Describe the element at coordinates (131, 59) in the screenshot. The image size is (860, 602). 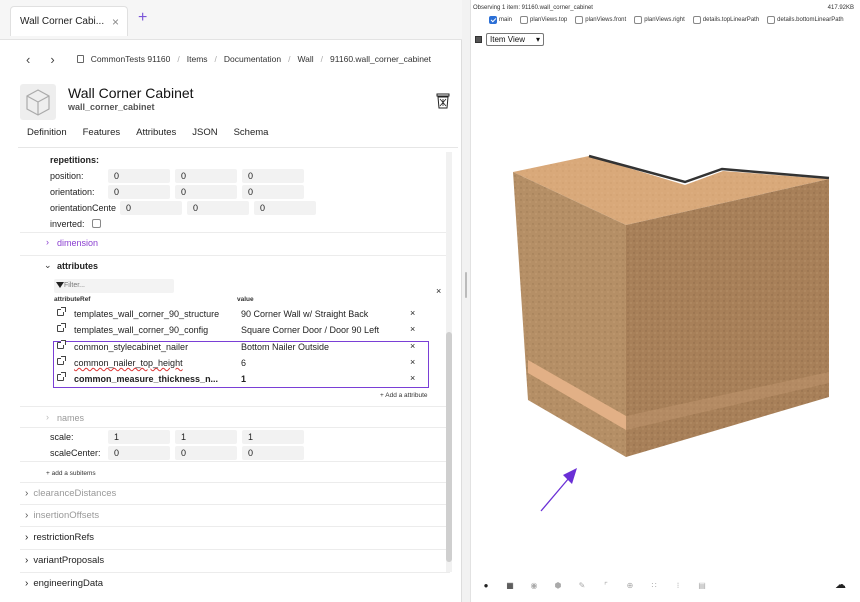
I see `breadcrumb-project: CommonTests 91160` at that location.